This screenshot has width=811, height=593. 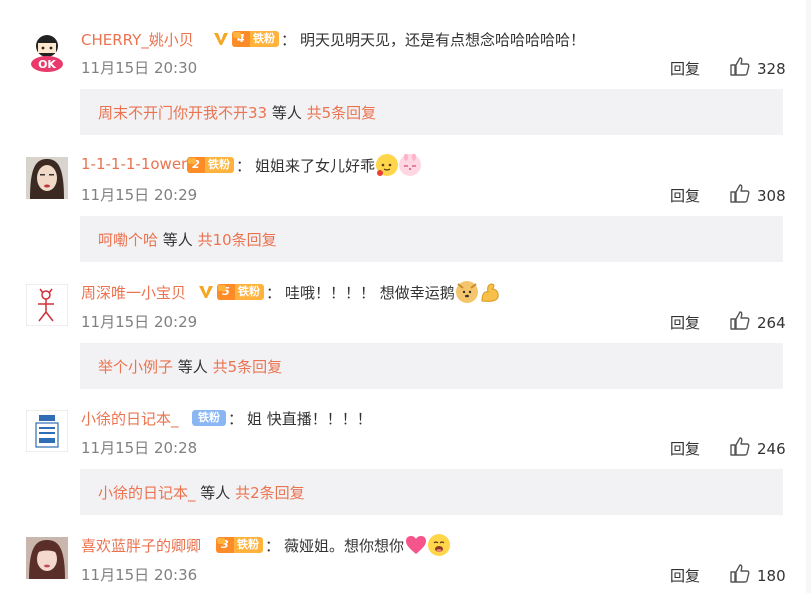 What do you see at coordinates (237, 240) in the screenshot?
I see `sub-reply-total-link: 共10条回复` at bounding box center [237, 240].